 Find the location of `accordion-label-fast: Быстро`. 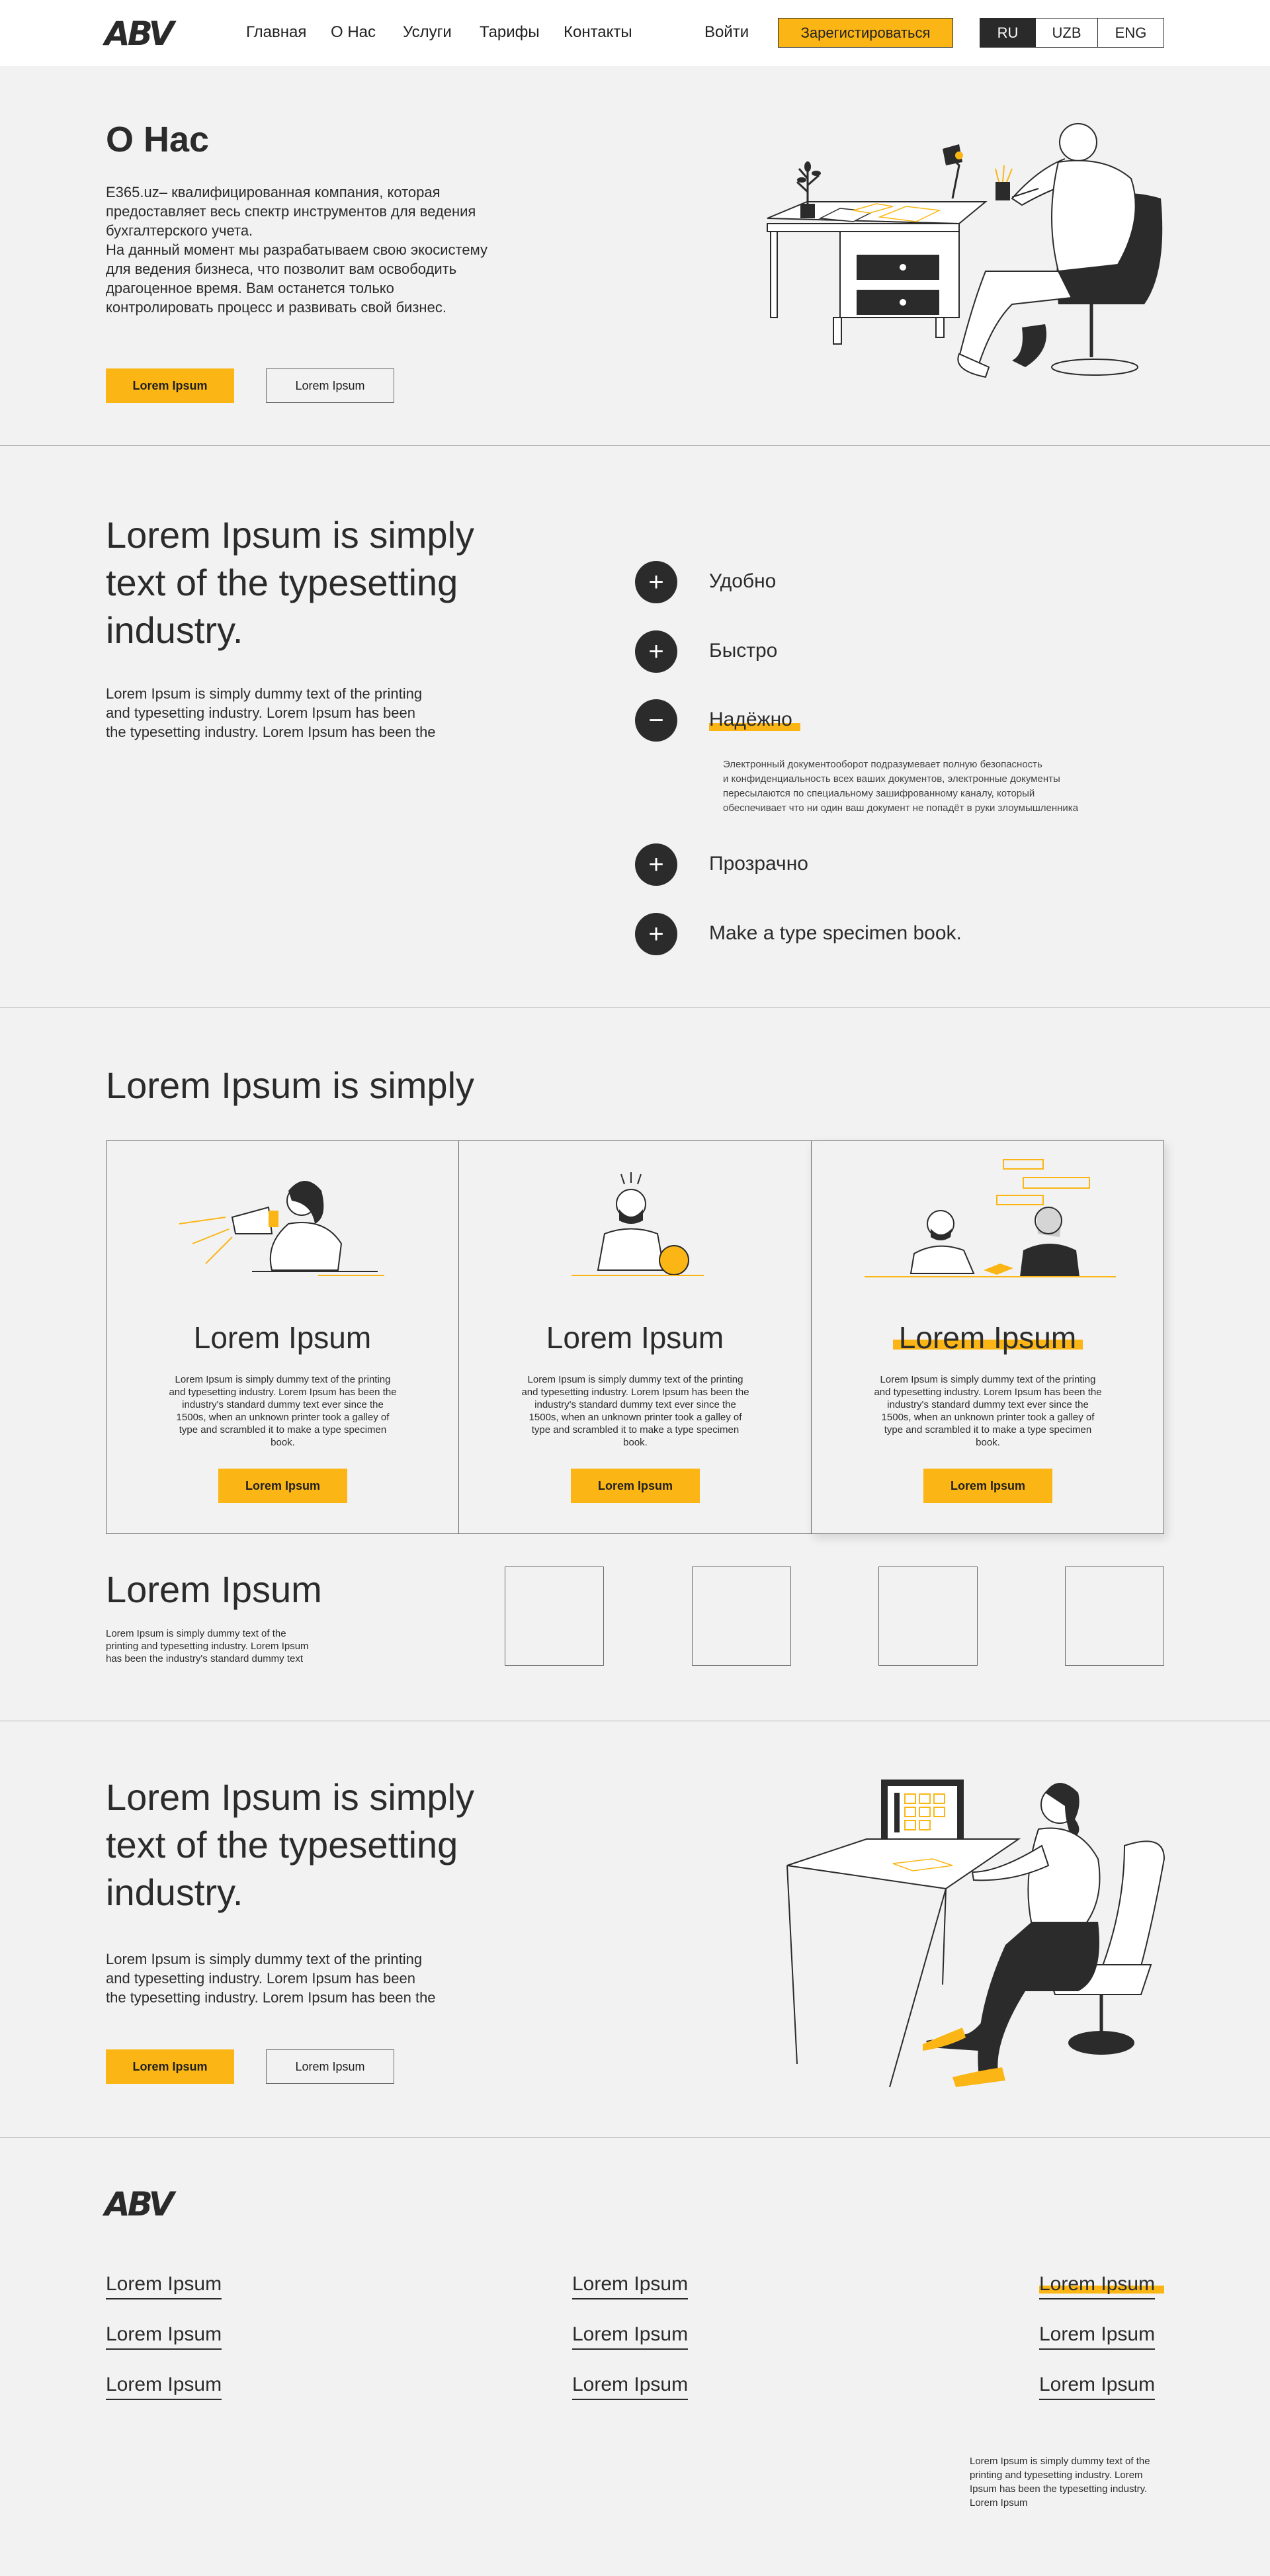

accordion-label-fast: Быстро is located at coordinates (743, 651).